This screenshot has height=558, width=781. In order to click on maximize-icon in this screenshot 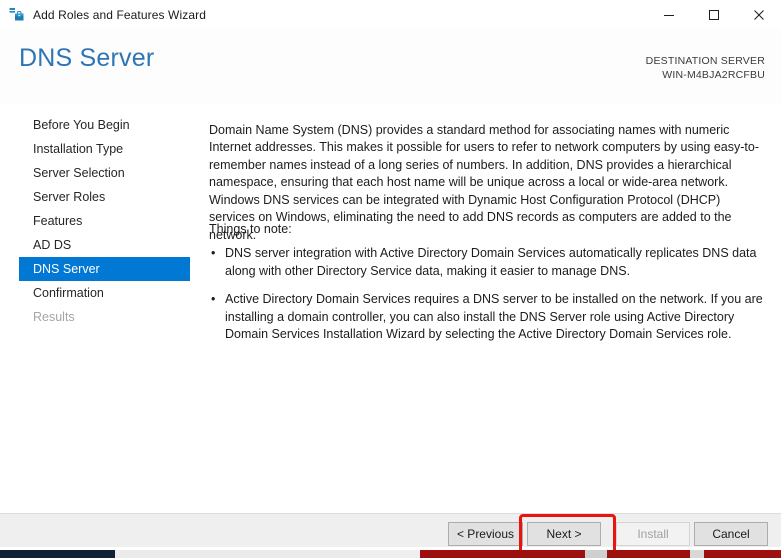, I will do `click(713, 14)`.